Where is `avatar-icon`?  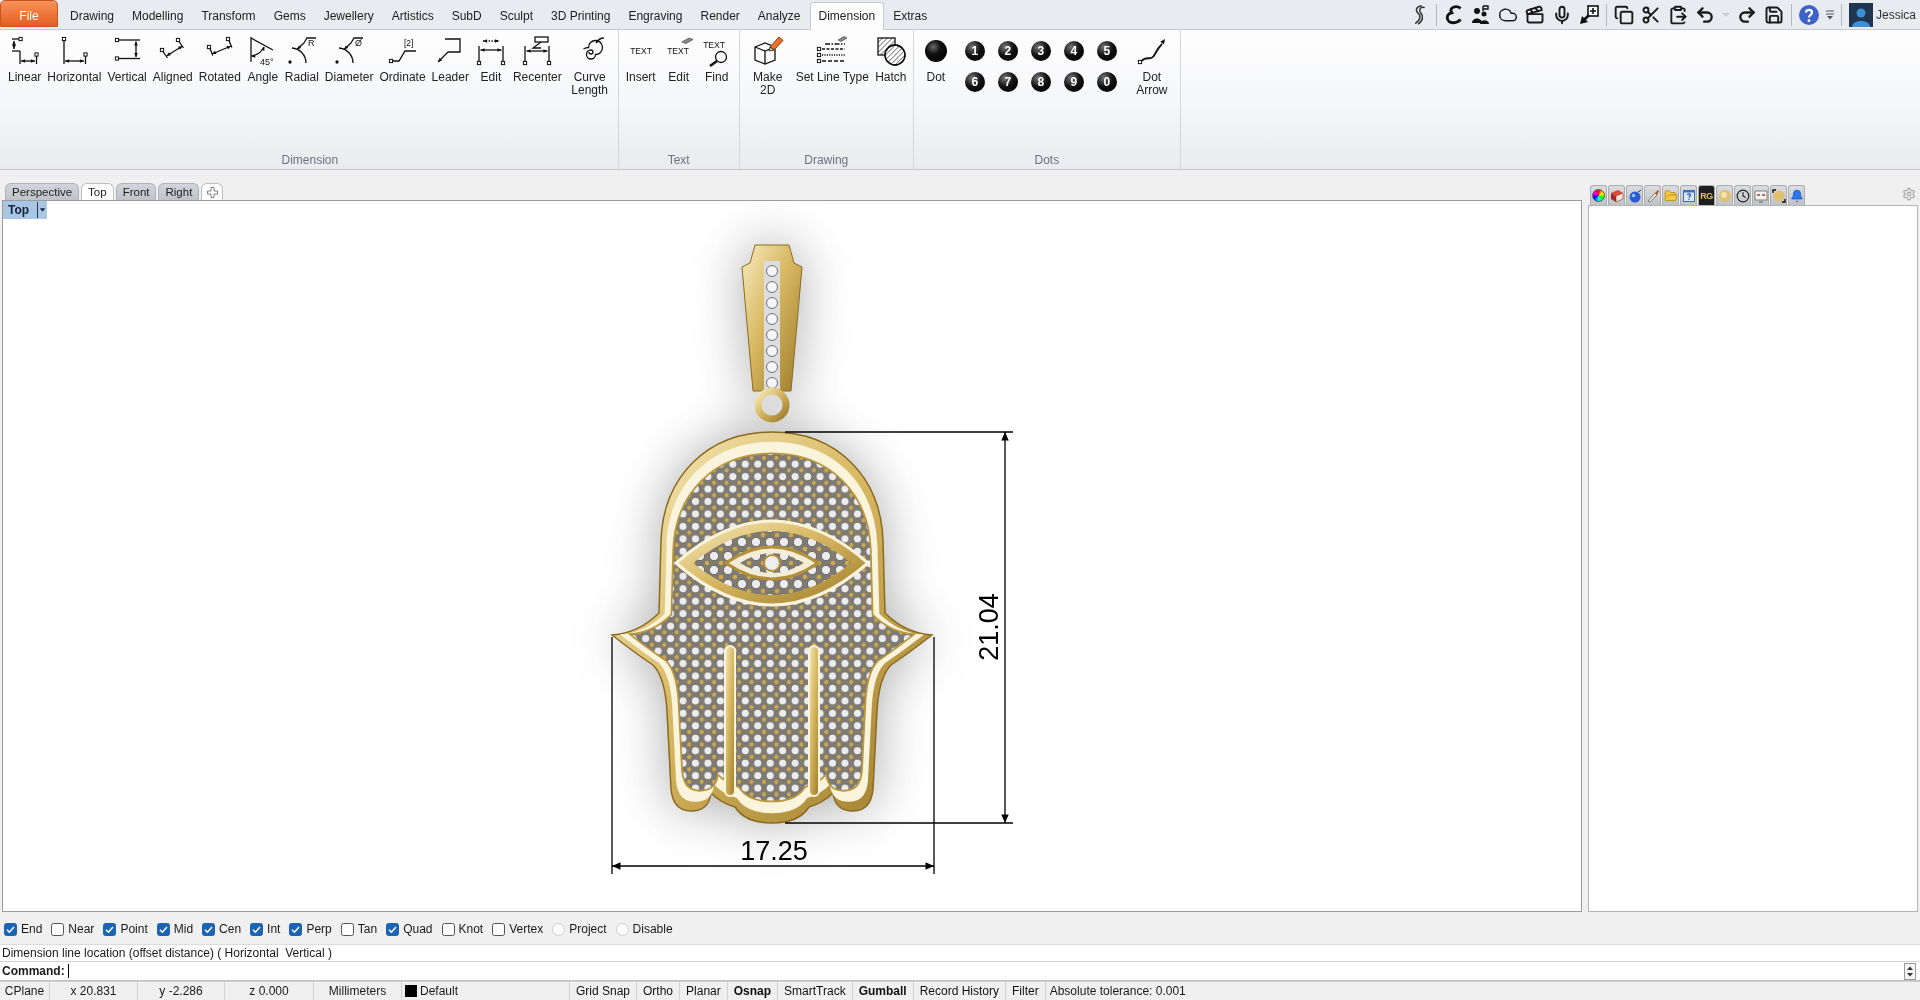
avatar-icon is located at coordinates (1861, 14).